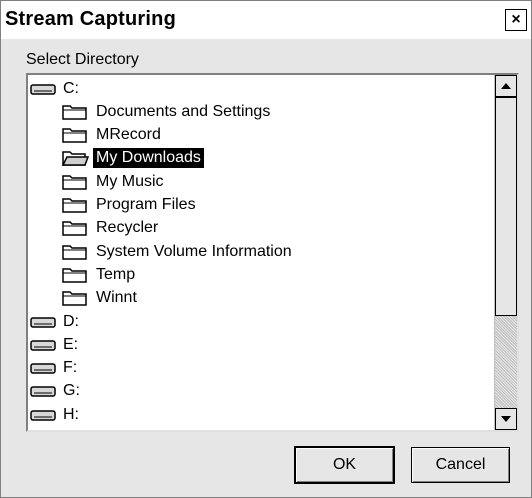 The height and width of the screenshot is (498, 532). I want to click on window-title: Stream Capturing, so click(91, 19).